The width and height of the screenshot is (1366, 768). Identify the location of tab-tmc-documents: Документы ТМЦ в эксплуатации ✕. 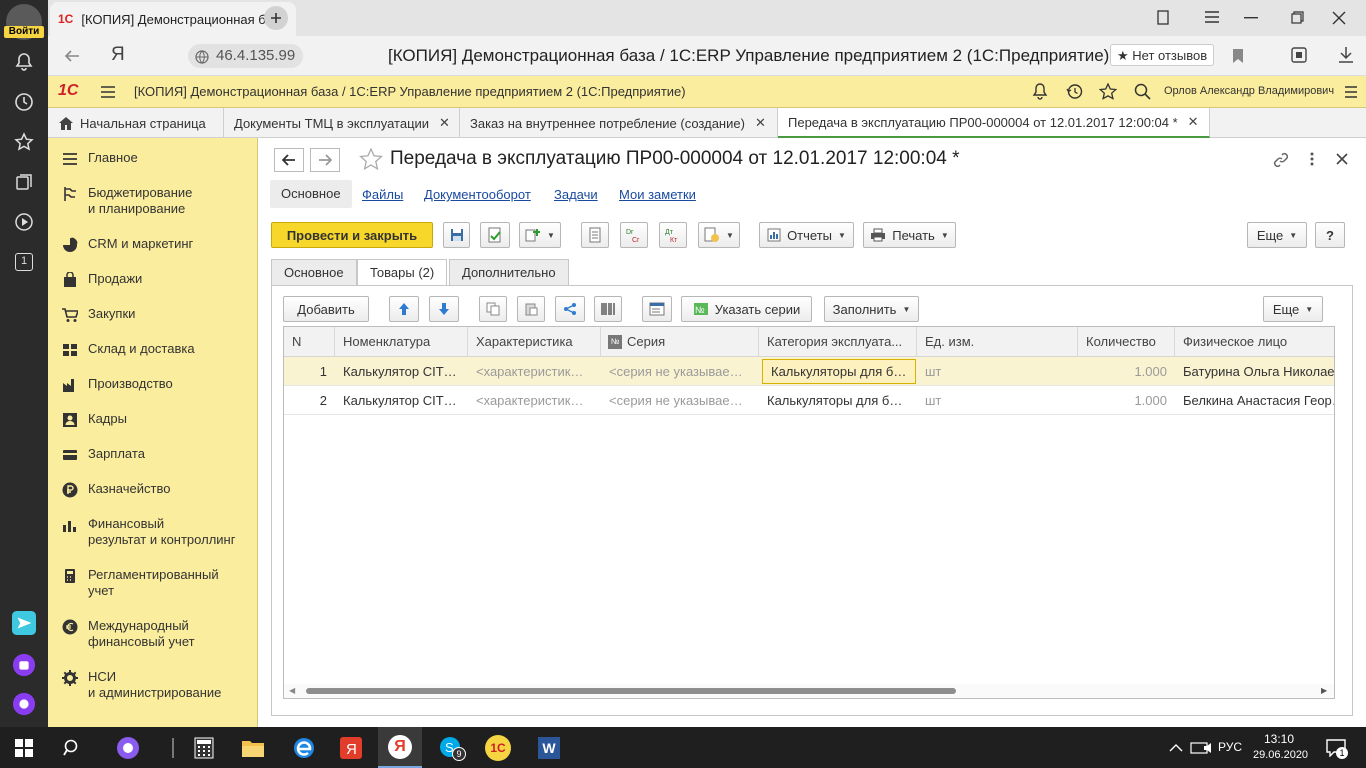
(342, 123).